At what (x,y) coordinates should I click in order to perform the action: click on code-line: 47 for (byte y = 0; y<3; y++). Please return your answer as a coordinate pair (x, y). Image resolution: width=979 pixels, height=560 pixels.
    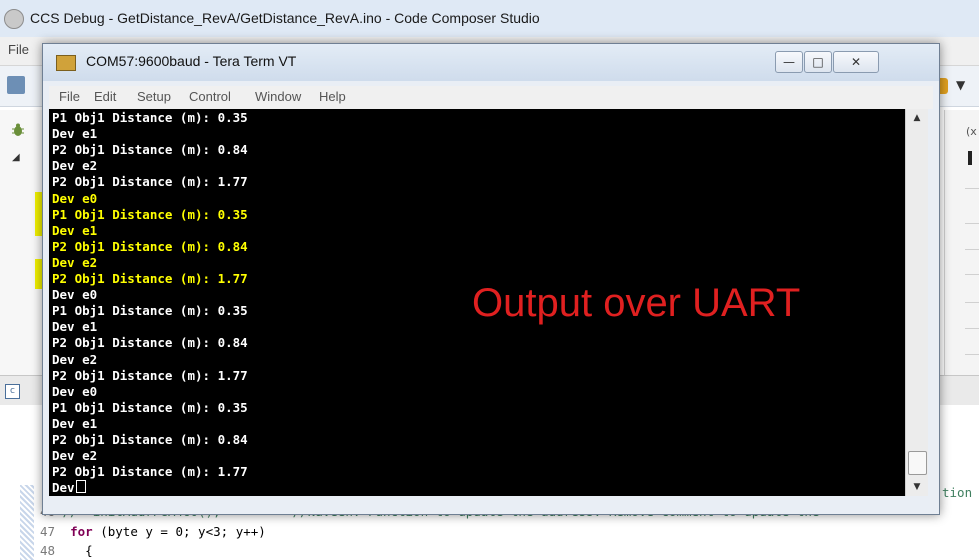
    Looking at the image, I should click on (153, 531).